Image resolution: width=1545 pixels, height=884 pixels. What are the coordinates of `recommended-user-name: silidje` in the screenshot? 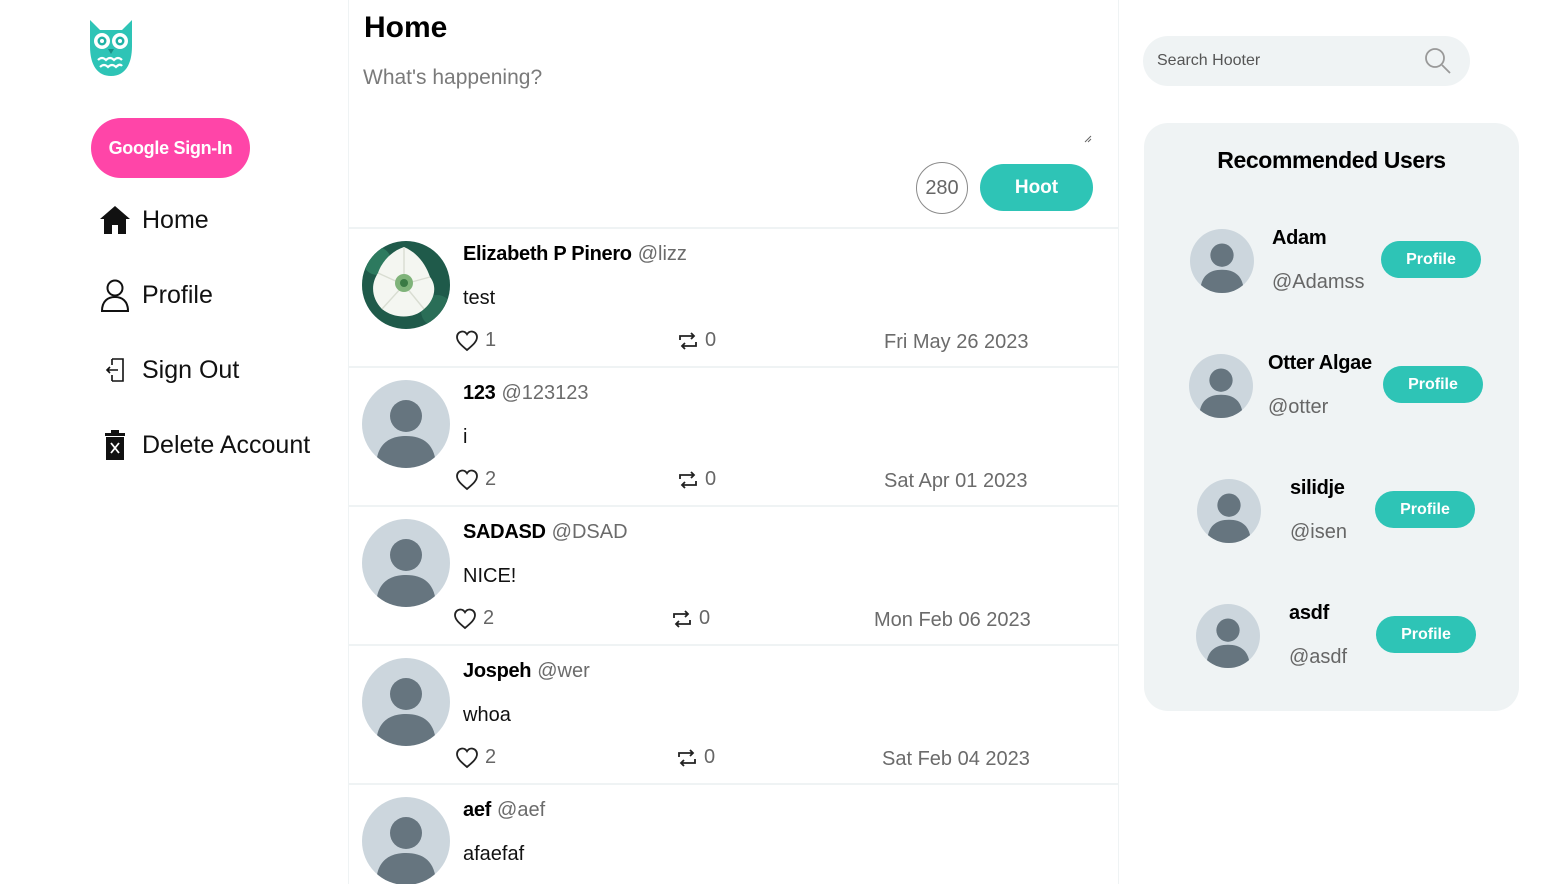 It's located at (1317, 488).